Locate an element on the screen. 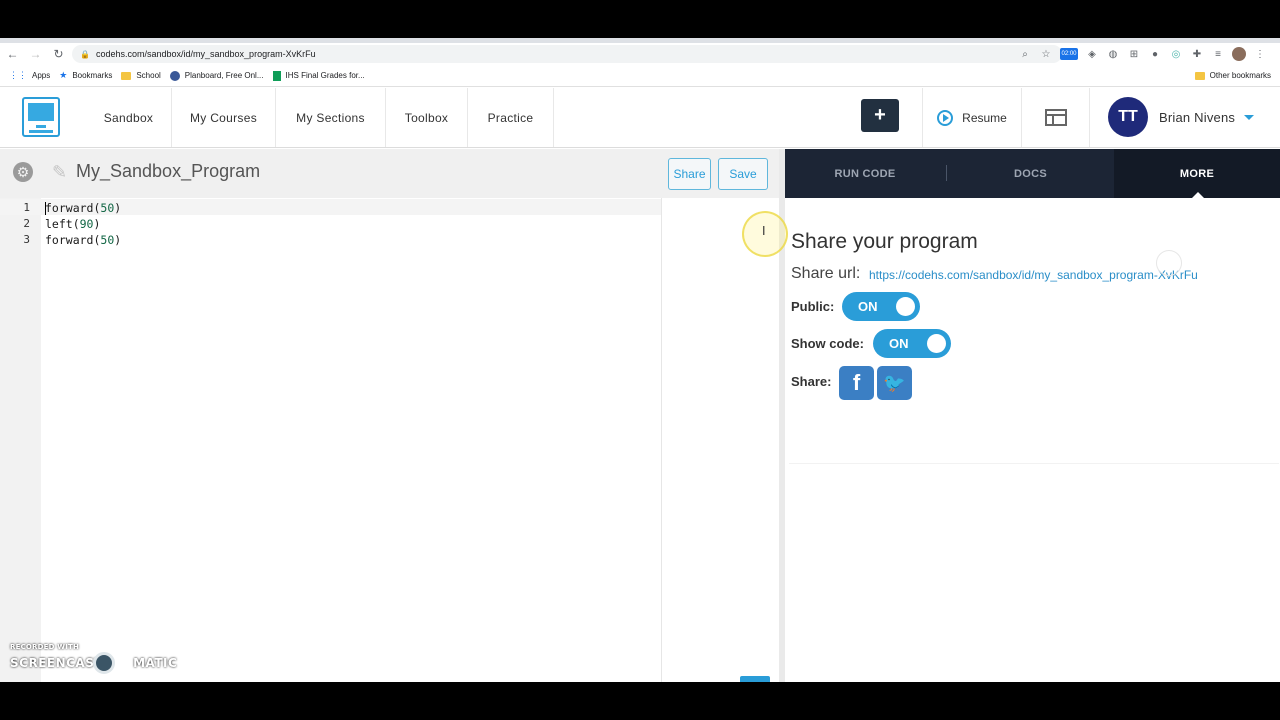 This screenshot has width=1280, height=720. apps-grid-icon: ⋮⋮ is located at coordinates (18, 75).